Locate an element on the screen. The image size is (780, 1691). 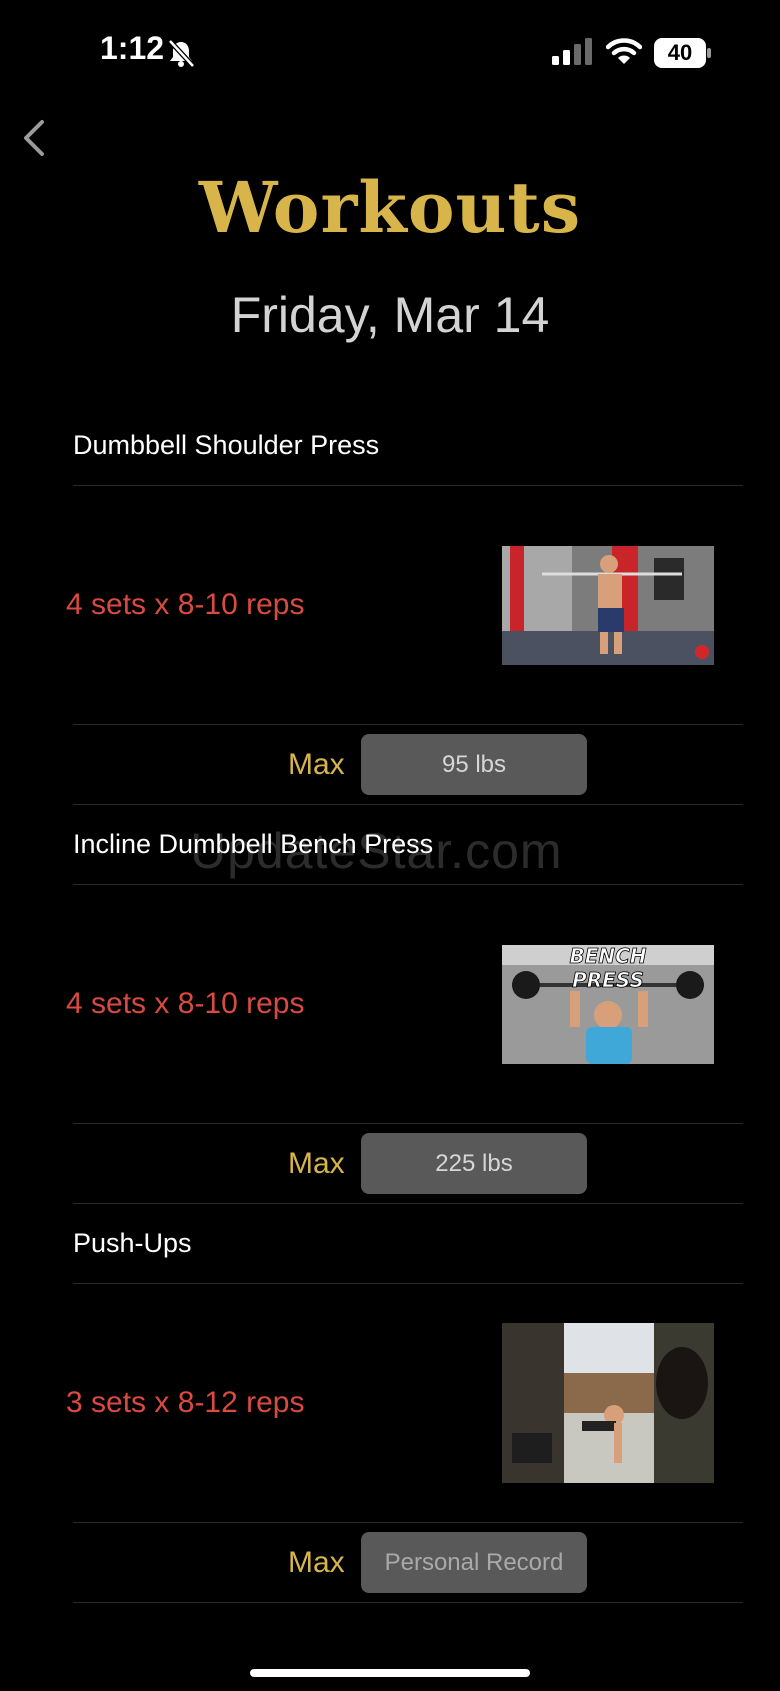
date-label: Friday, Mar 14 is located at coordinates (390, 315).